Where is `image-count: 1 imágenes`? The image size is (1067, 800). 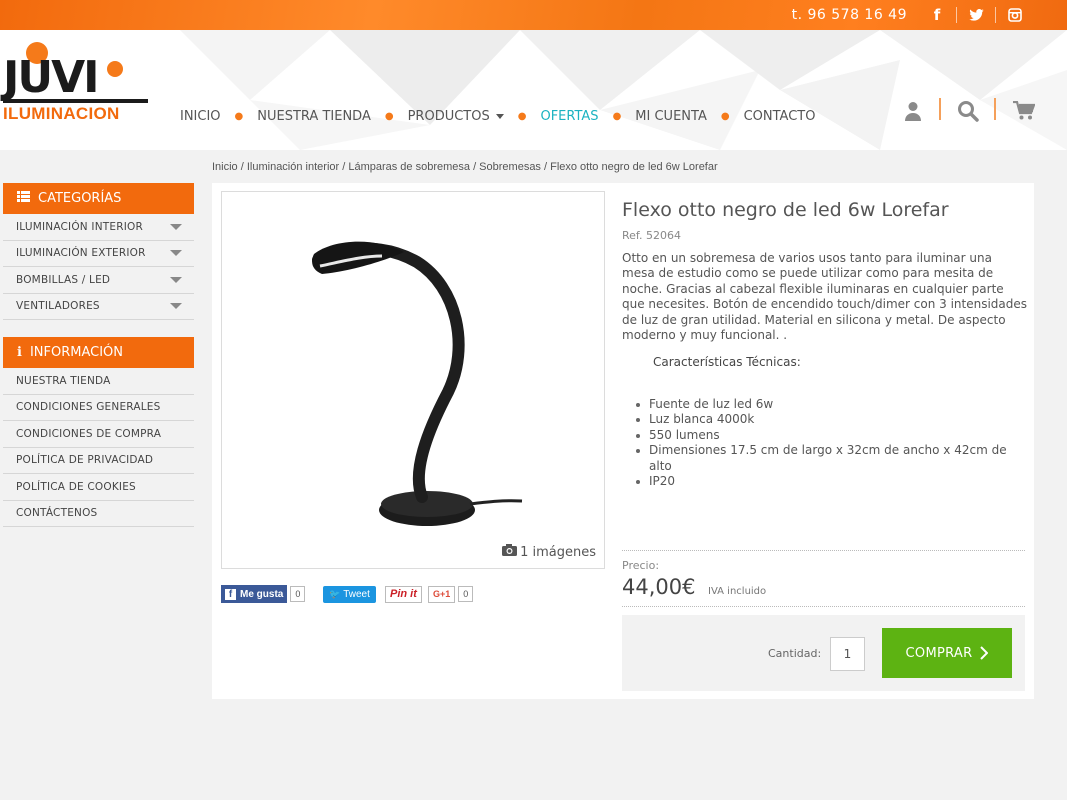 image-count: 1 imágenes is located at coordinates (549, 552).